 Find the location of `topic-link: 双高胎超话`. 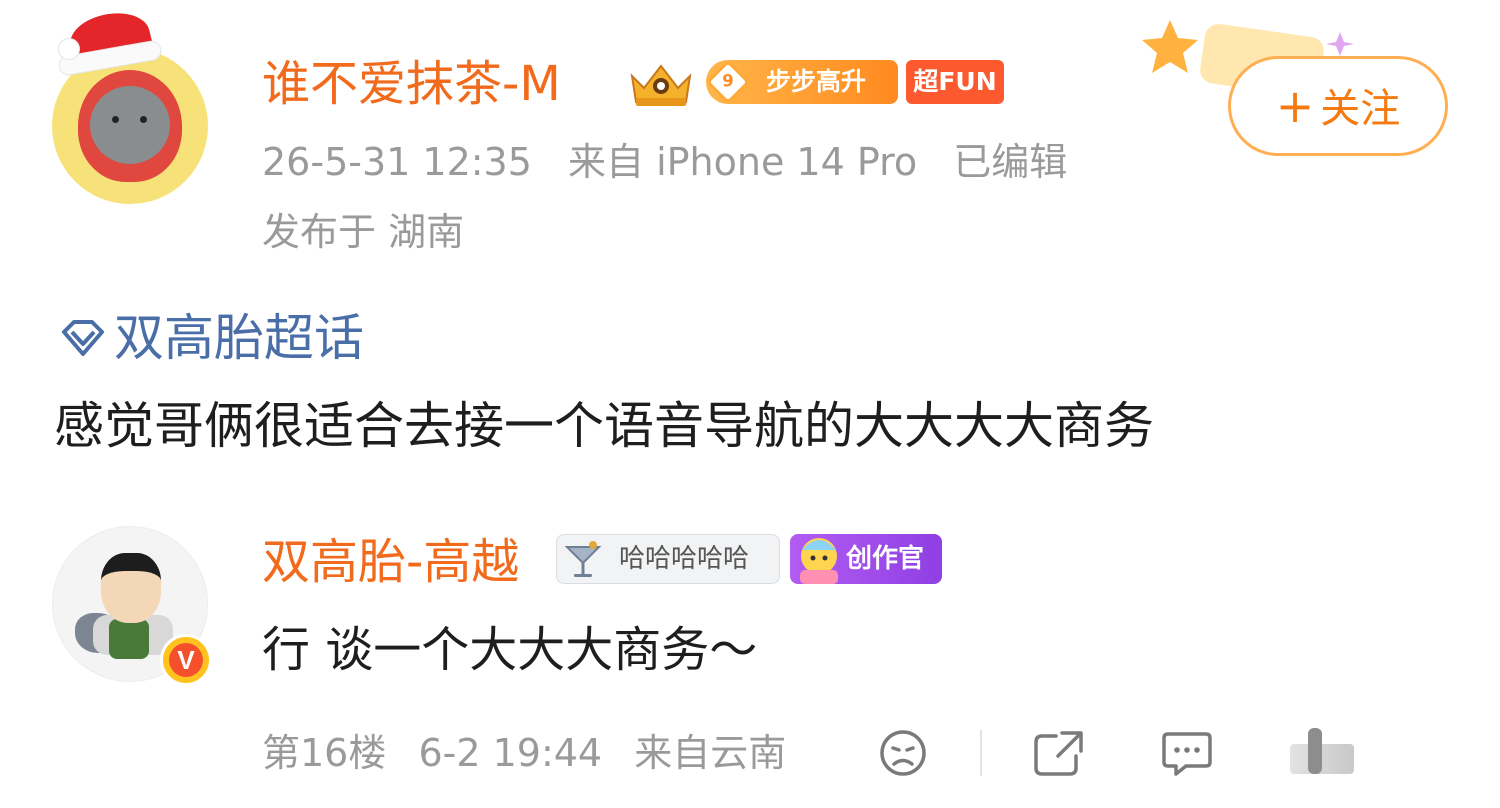

topic-link: 双高胎超话 is located at coordinates (211, 338).